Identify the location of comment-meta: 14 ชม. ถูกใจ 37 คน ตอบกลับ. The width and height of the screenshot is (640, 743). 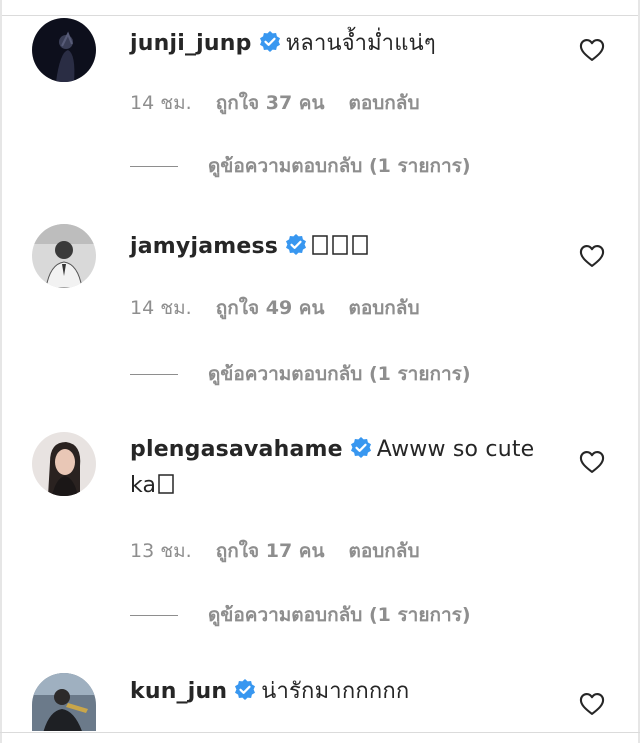
(287, 103).